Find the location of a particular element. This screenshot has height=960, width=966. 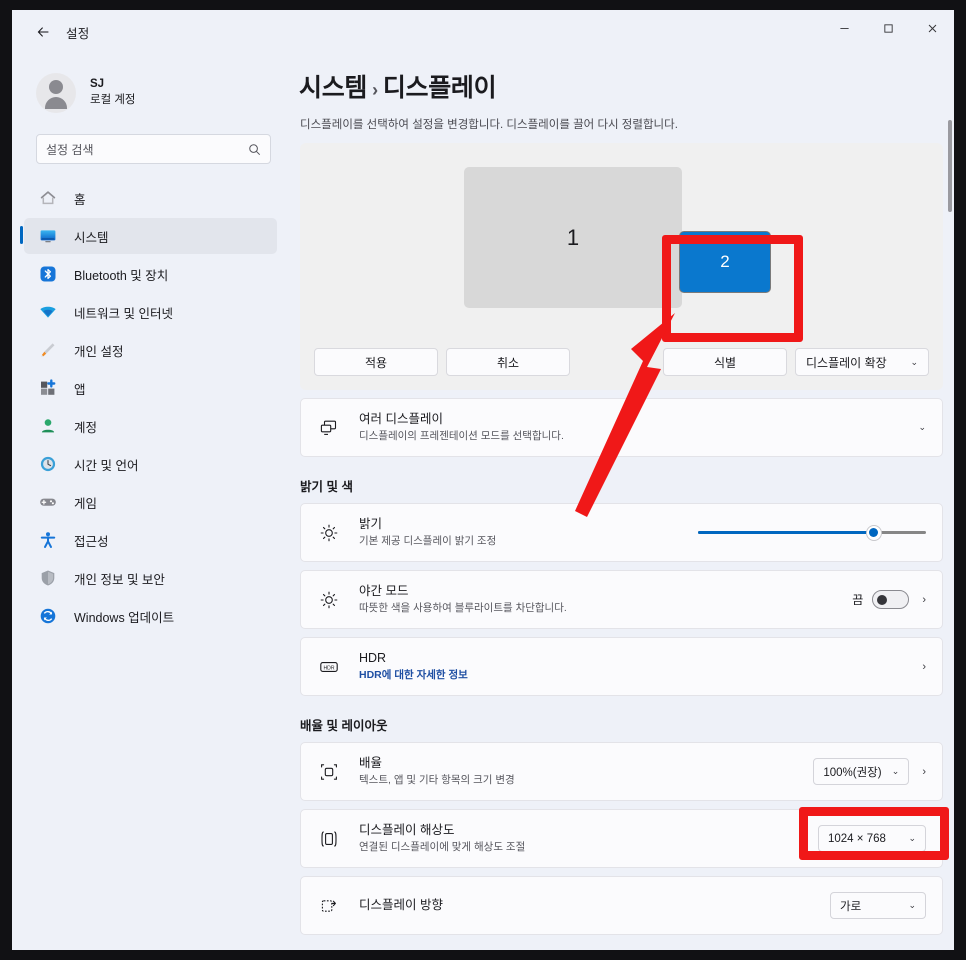

scale-value: 100%(권장) is located at coordinates (852, 772).